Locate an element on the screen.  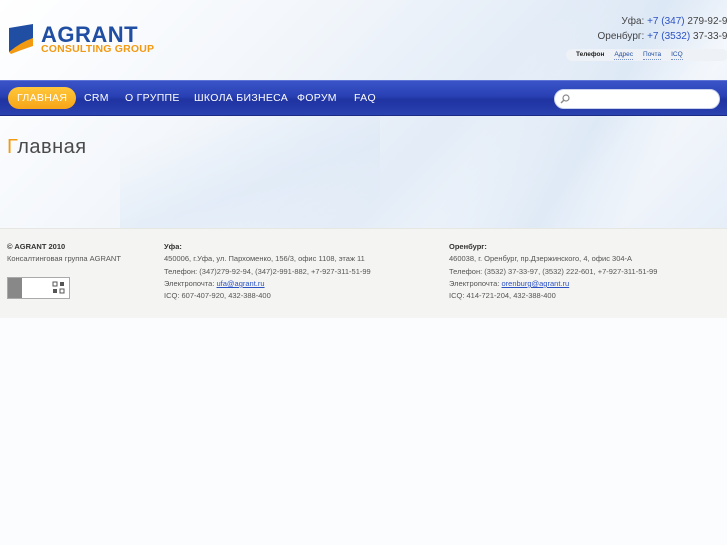
nav-item-business-school: ШКОЛА БИЗНЕСА is located at coordinates (241, 98).